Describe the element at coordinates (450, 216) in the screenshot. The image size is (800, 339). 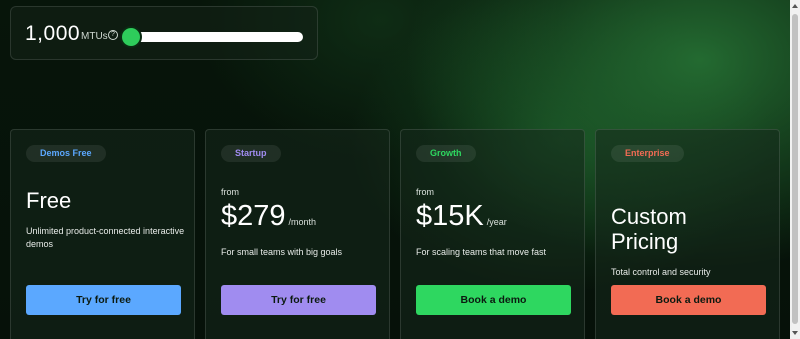
I see `plan-price: $15K` at that location.